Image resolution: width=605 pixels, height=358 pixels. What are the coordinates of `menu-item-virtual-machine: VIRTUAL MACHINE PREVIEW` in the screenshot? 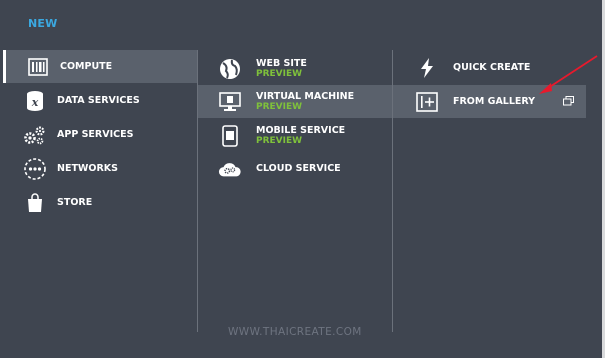 It's located at (295, 101).